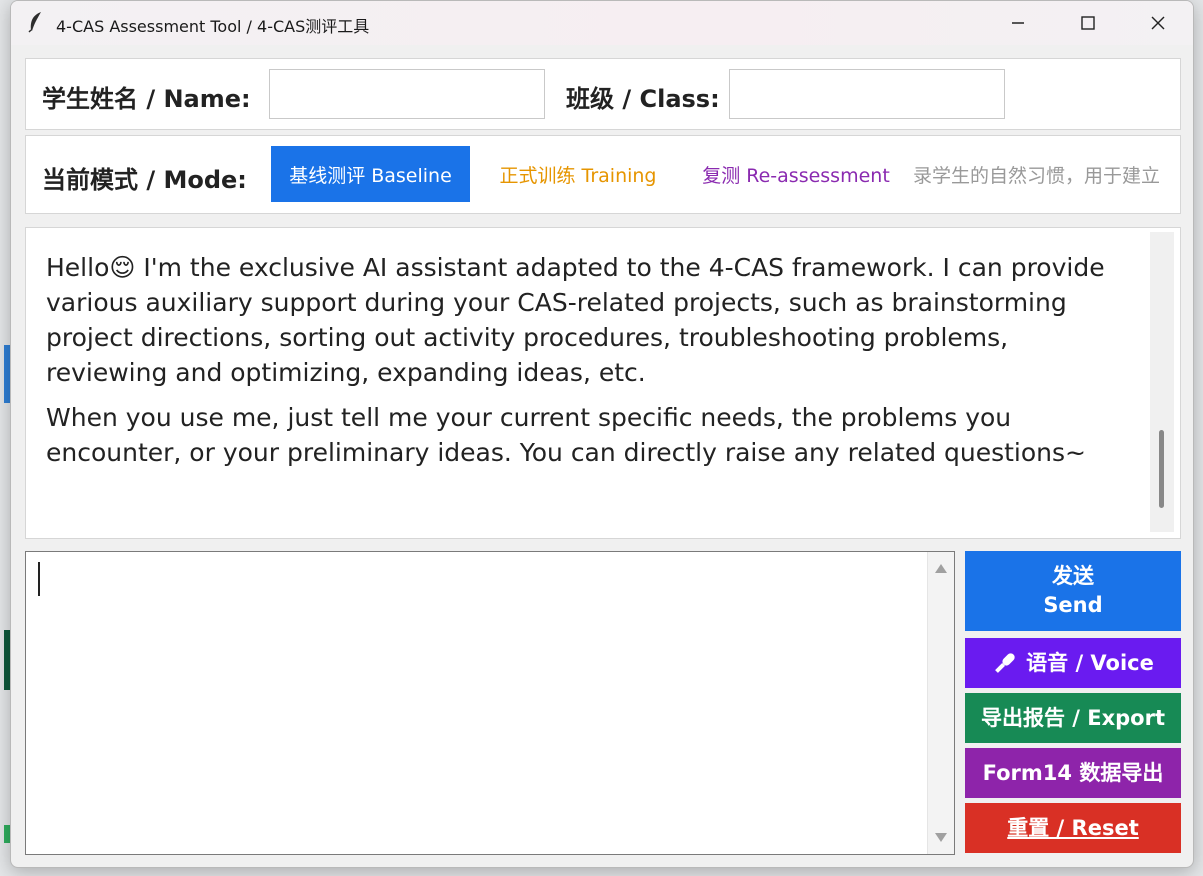 The image size is (1203, 876). Describe the element at coordinates (1161, 469) in the screenshot. I see `chat-scrollbar-thumb` at that location.